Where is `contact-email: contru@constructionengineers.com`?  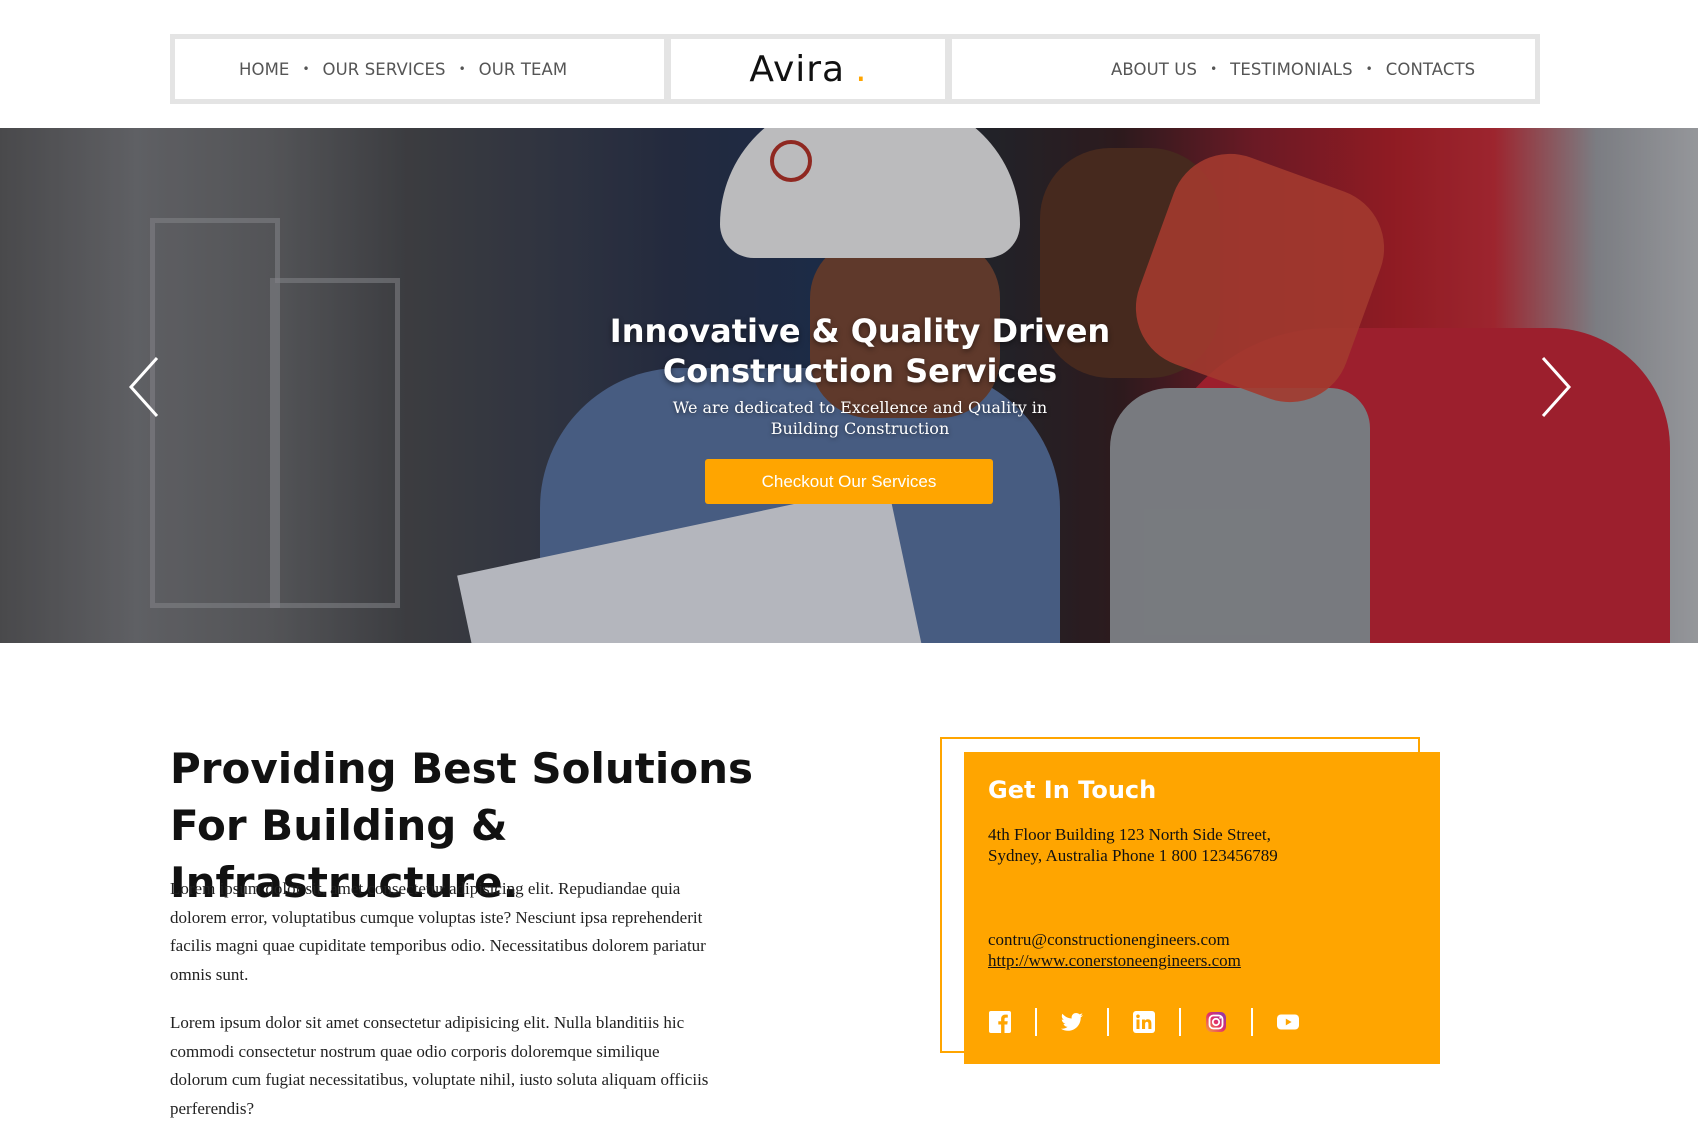 contact-email: contru@constructionengineers.com is located at coordinates (1109, 940).